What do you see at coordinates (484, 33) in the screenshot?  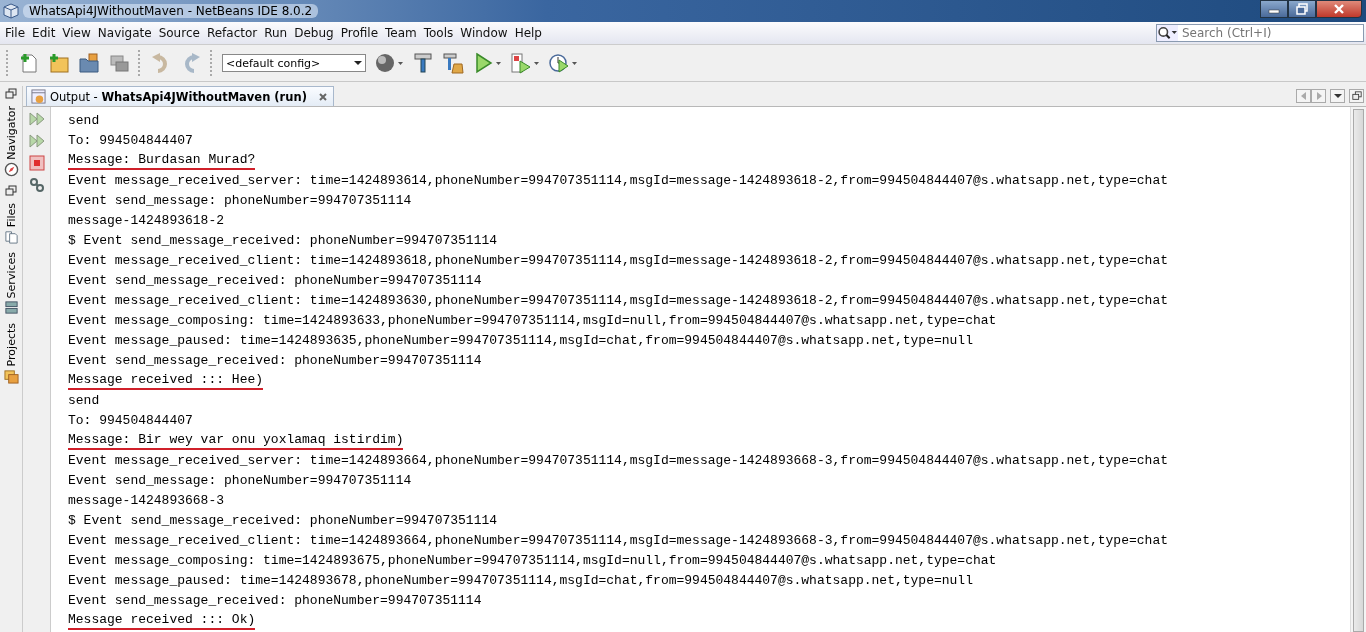 I see `menu-item: Window` at bounding box center [484, 33].